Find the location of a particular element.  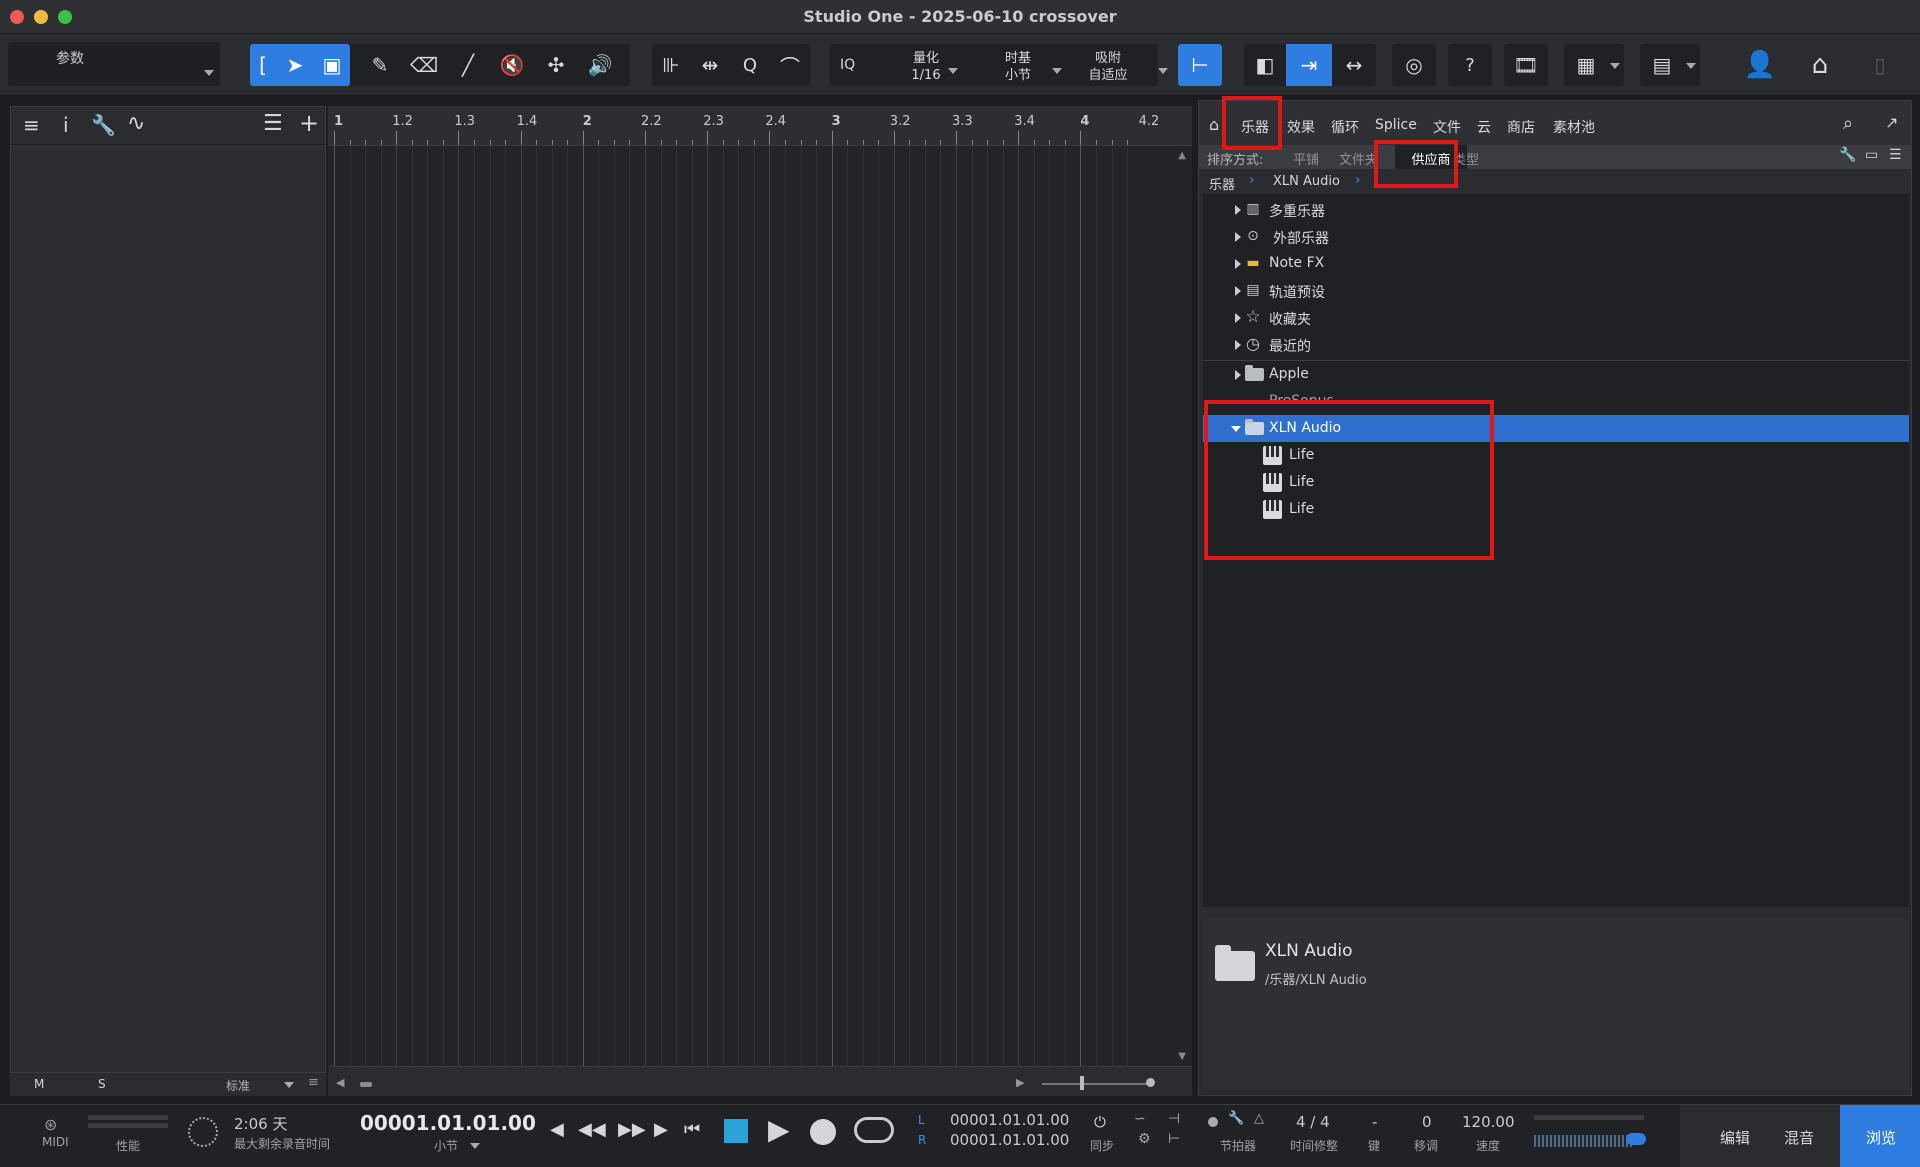

video-button: 🎞 is located at coordinates (1526, 65).